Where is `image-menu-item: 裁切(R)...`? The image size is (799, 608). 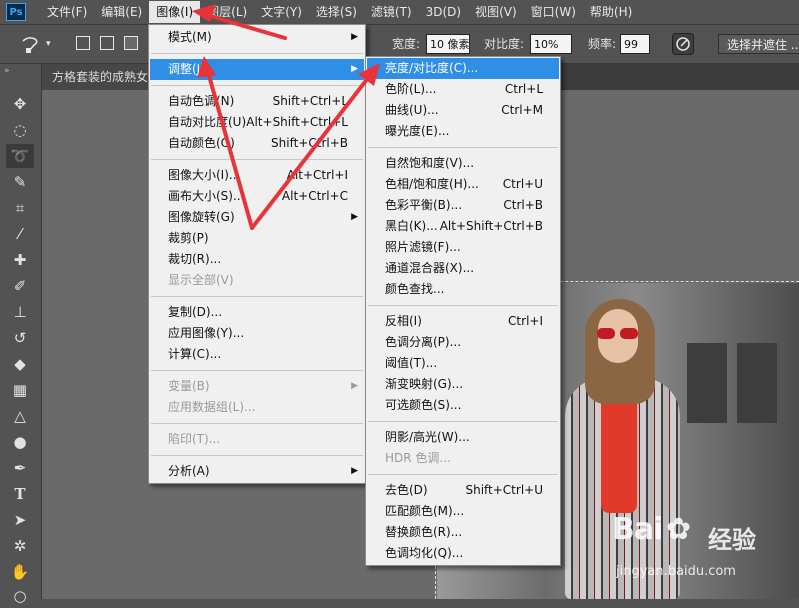 image-menu-item: 裁切(R)... is located at coordinates (257, 259).